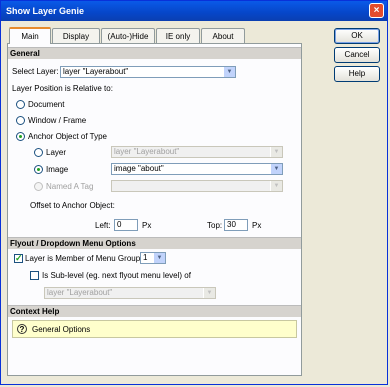 This screenshot has height=387, width=390. I want to click on top-unit: Px, so click(257, 225).